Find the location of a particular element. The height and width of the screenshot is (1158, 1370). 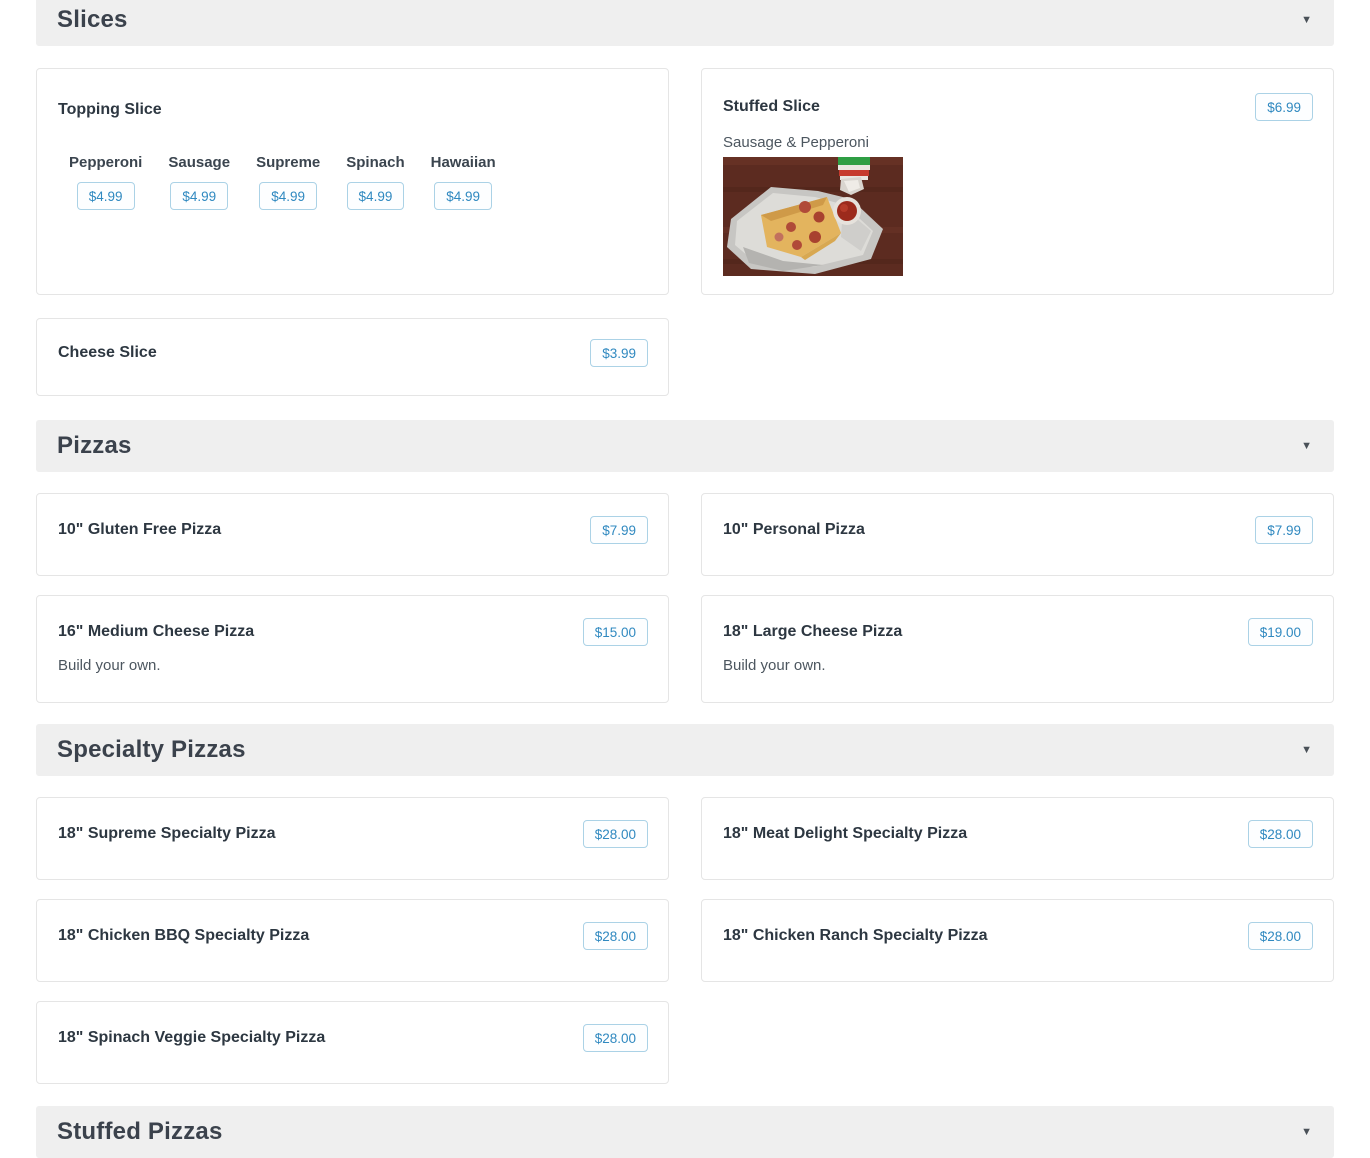

item-name: Topping Slice is located at coordinates (110, 109).